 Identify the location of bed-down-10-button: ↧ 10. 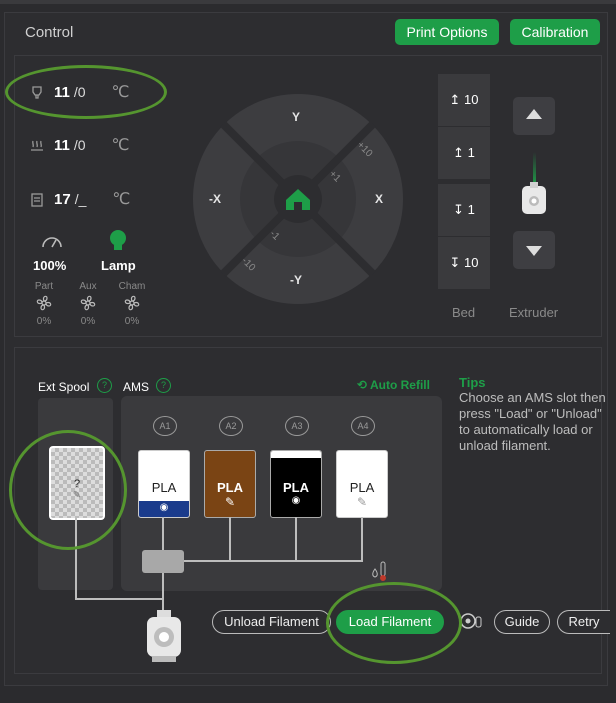
(464, 263).